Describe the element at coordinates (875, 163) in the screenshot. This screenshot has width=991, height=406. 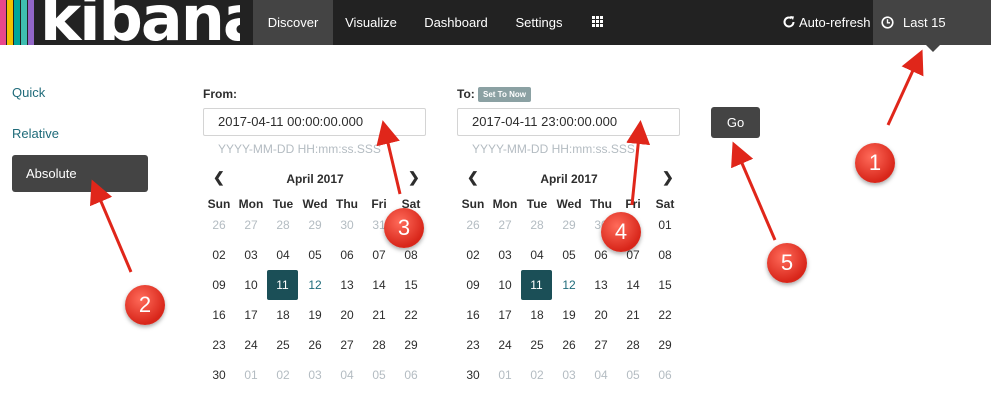
I see `annotation-badge: 1` at that location.